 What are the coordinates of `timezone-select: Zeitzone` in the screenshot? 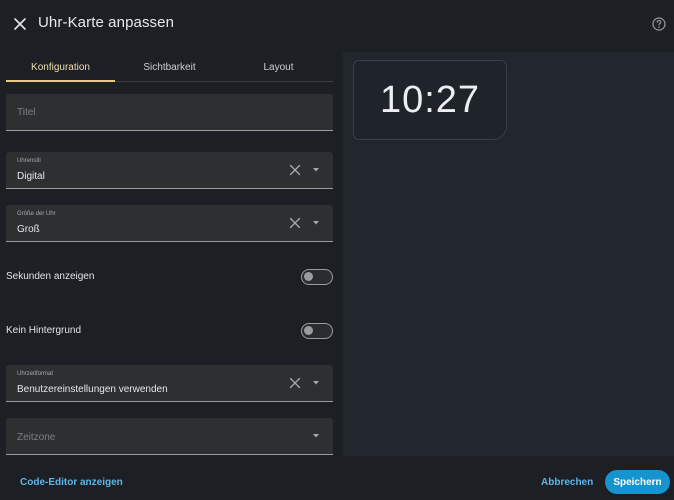 It's located at (169, 436).